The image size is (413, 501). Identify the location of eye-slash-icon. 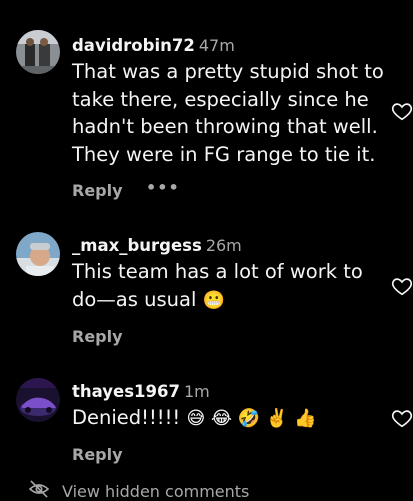
(39, 489).